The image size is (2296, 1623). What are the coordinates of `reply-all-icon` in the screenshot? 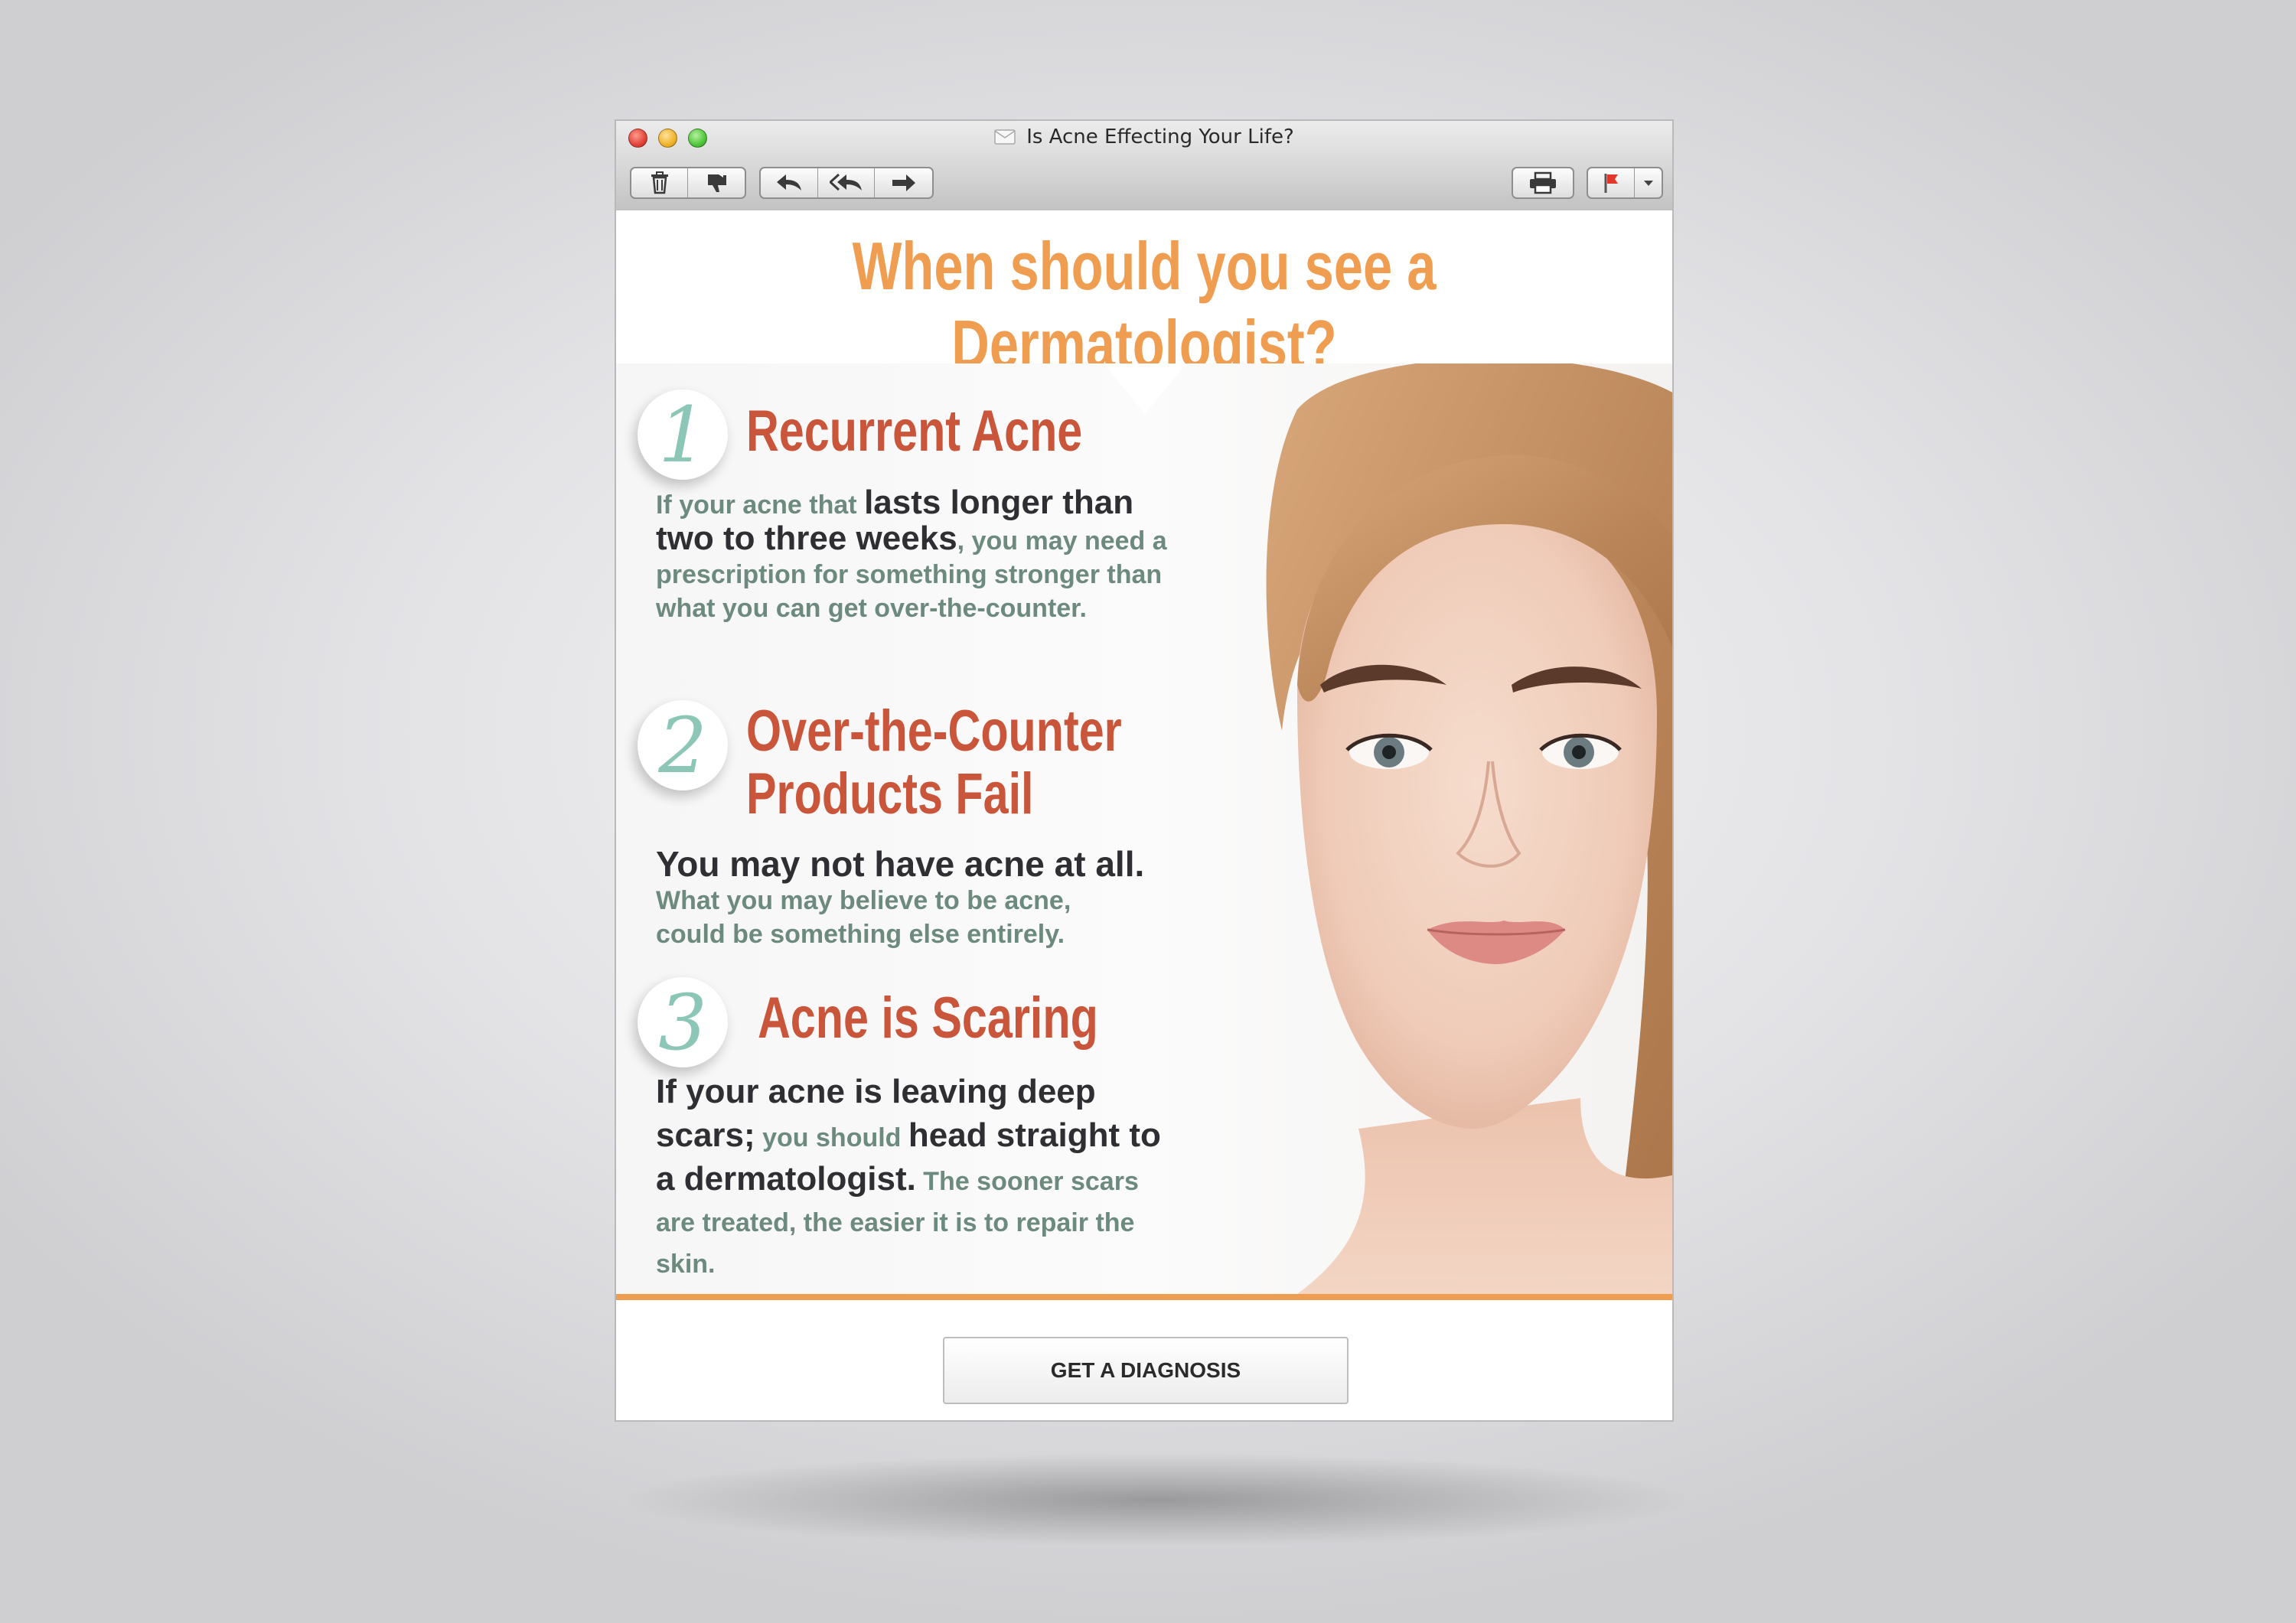 It's located at (845, 182).